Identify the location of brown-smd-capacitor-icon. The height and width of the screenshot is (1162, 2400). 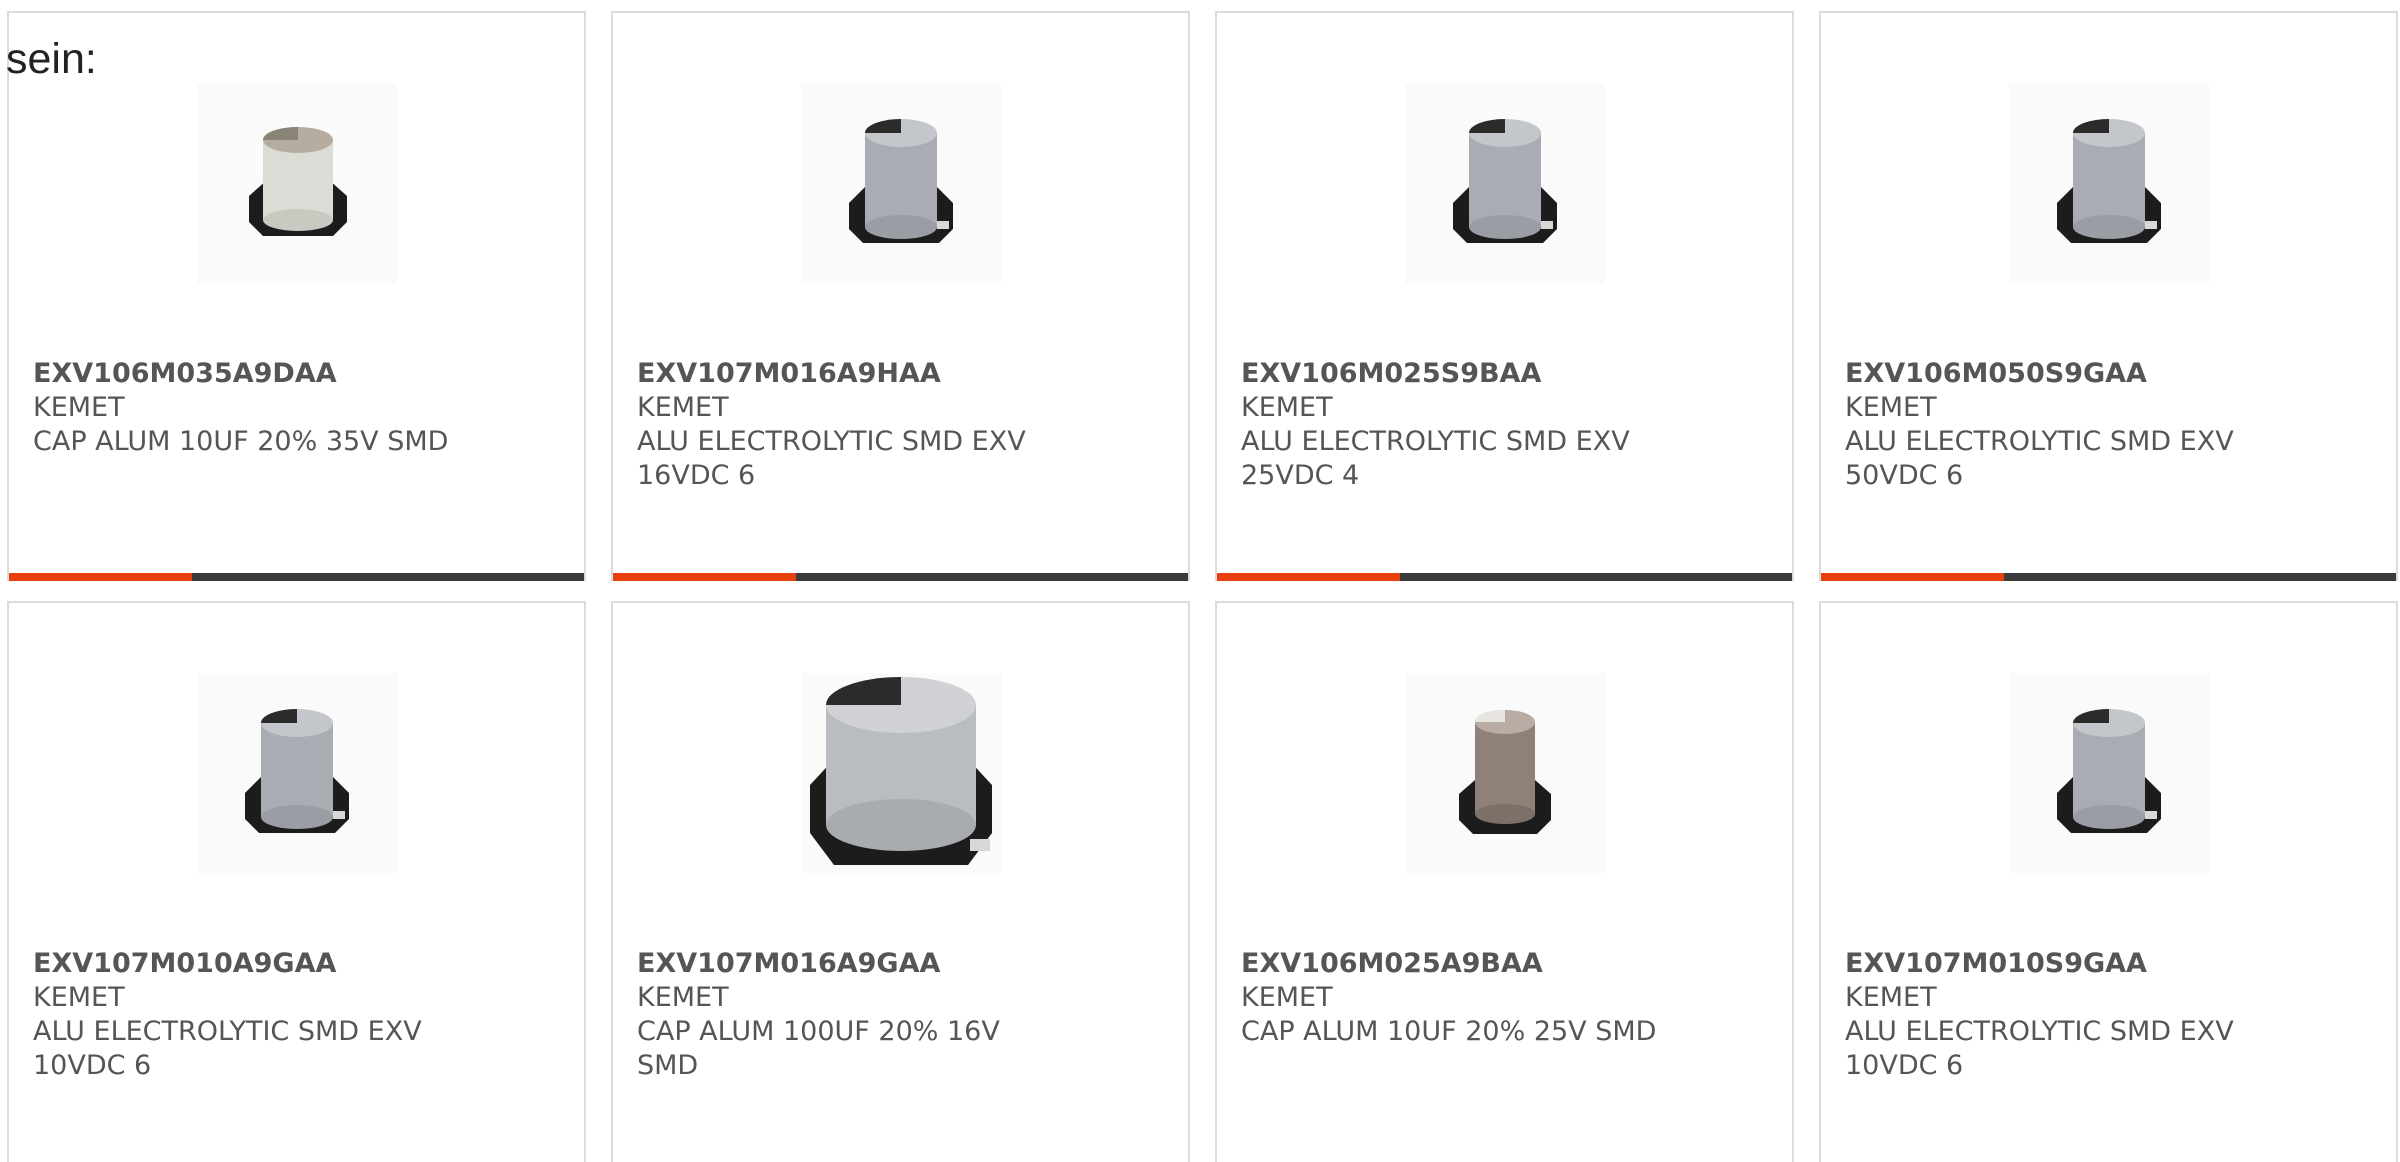
(1504, 772).